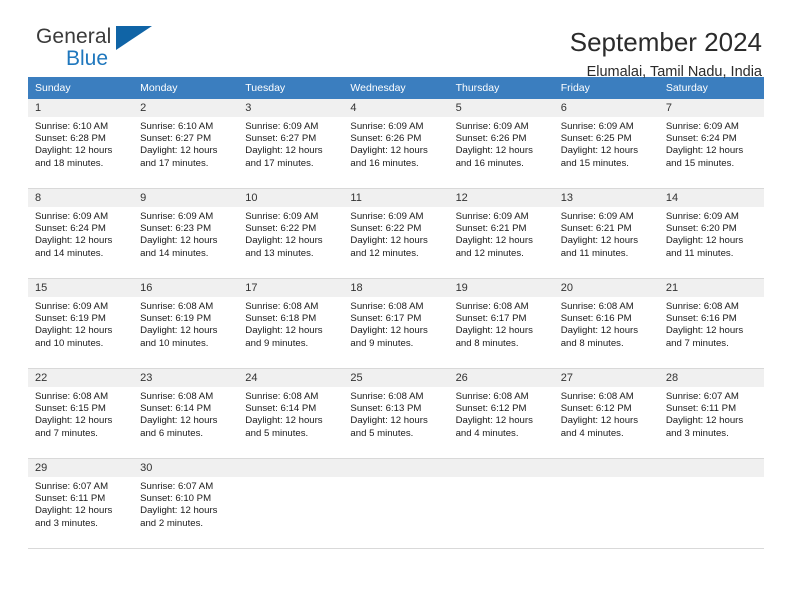 This screenshot has width=792, height=612. Describe the element at coordinates (491, 319) in the screenshot. I see `sunset-text: Sunset: 6:17 PM` at that location.